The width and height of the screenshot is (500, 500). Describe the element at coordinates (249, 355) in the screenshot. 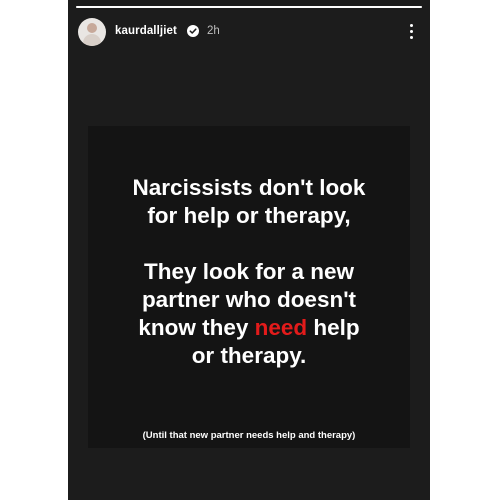

I see `message-line: or therapy.` at that location.